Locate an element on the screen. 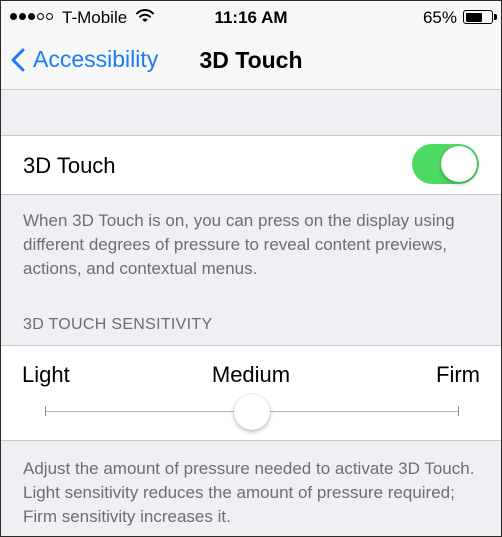 The width and height of the screenshot is (502, 537). slider-tick-light is located at coordinates (45, 411).